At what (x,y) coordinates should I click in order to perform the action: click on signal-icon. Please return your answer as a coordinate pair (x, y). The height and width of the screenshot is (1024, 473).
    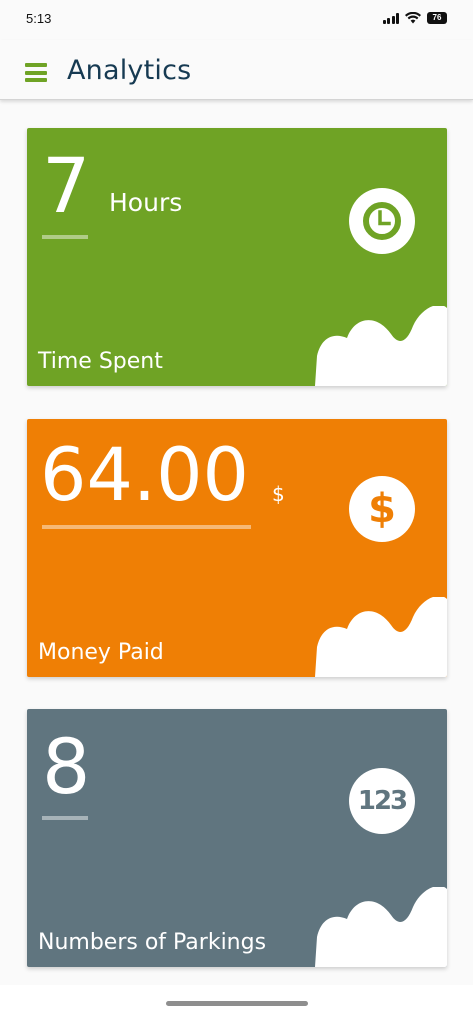
    Looking at the image, I should click on (390, 18).